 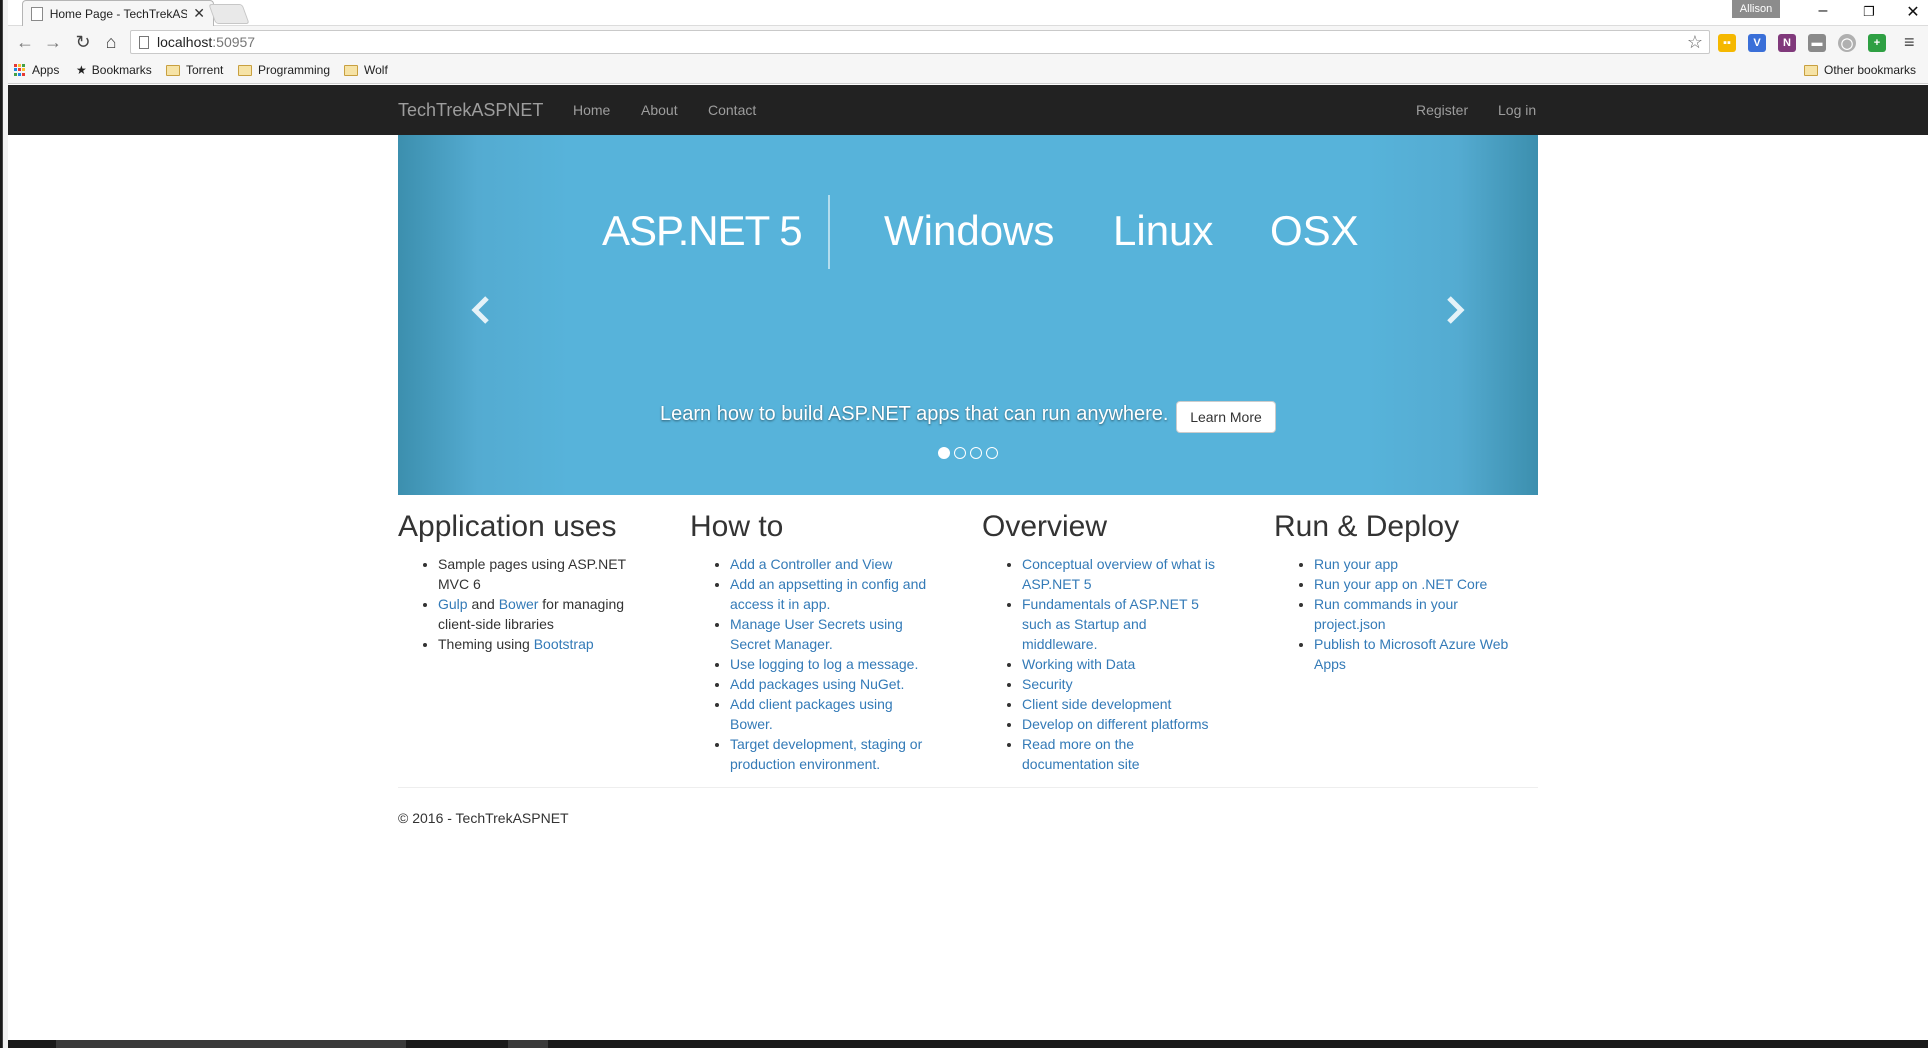 I want to click on carousel-next-icon, so click(x=1455, y=314).